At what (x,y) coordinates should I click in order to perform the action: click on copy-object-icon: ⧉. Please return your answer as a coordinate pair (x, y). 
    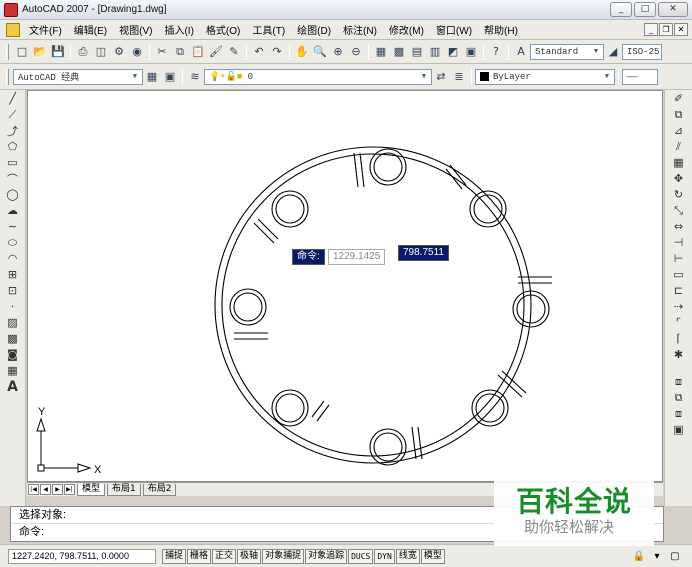
    Looking at the image, I should click on (679, 114).